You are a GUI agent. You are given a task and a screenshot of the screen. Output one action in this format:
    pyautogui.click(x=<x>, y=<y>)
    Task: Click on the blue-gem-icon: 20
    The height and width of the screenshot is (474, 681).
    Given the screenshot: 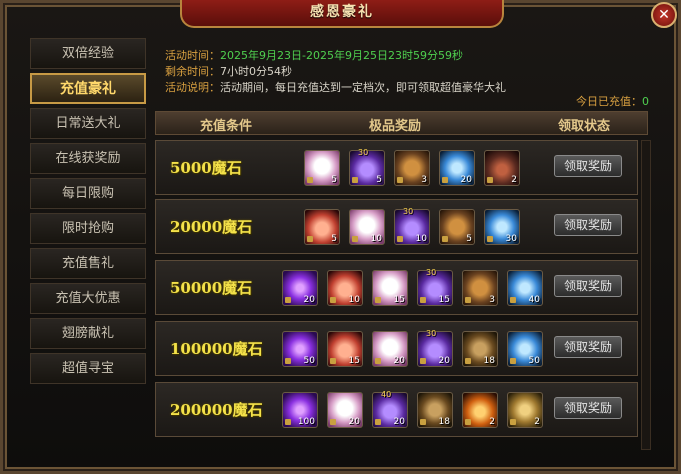 What is the action you would take?
    pyautogui.click(x=457, y=168)
    